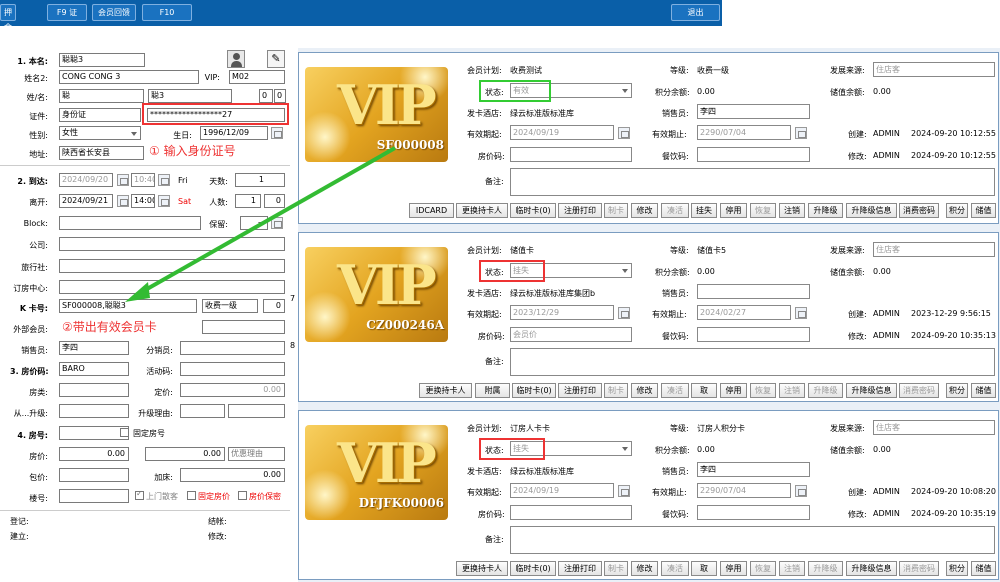 The image size is (1000, 582). What do you see at coordinates (242, 495) in the screenshot?
I see `price-secret-checkbox` at bounding box center [242, 495].